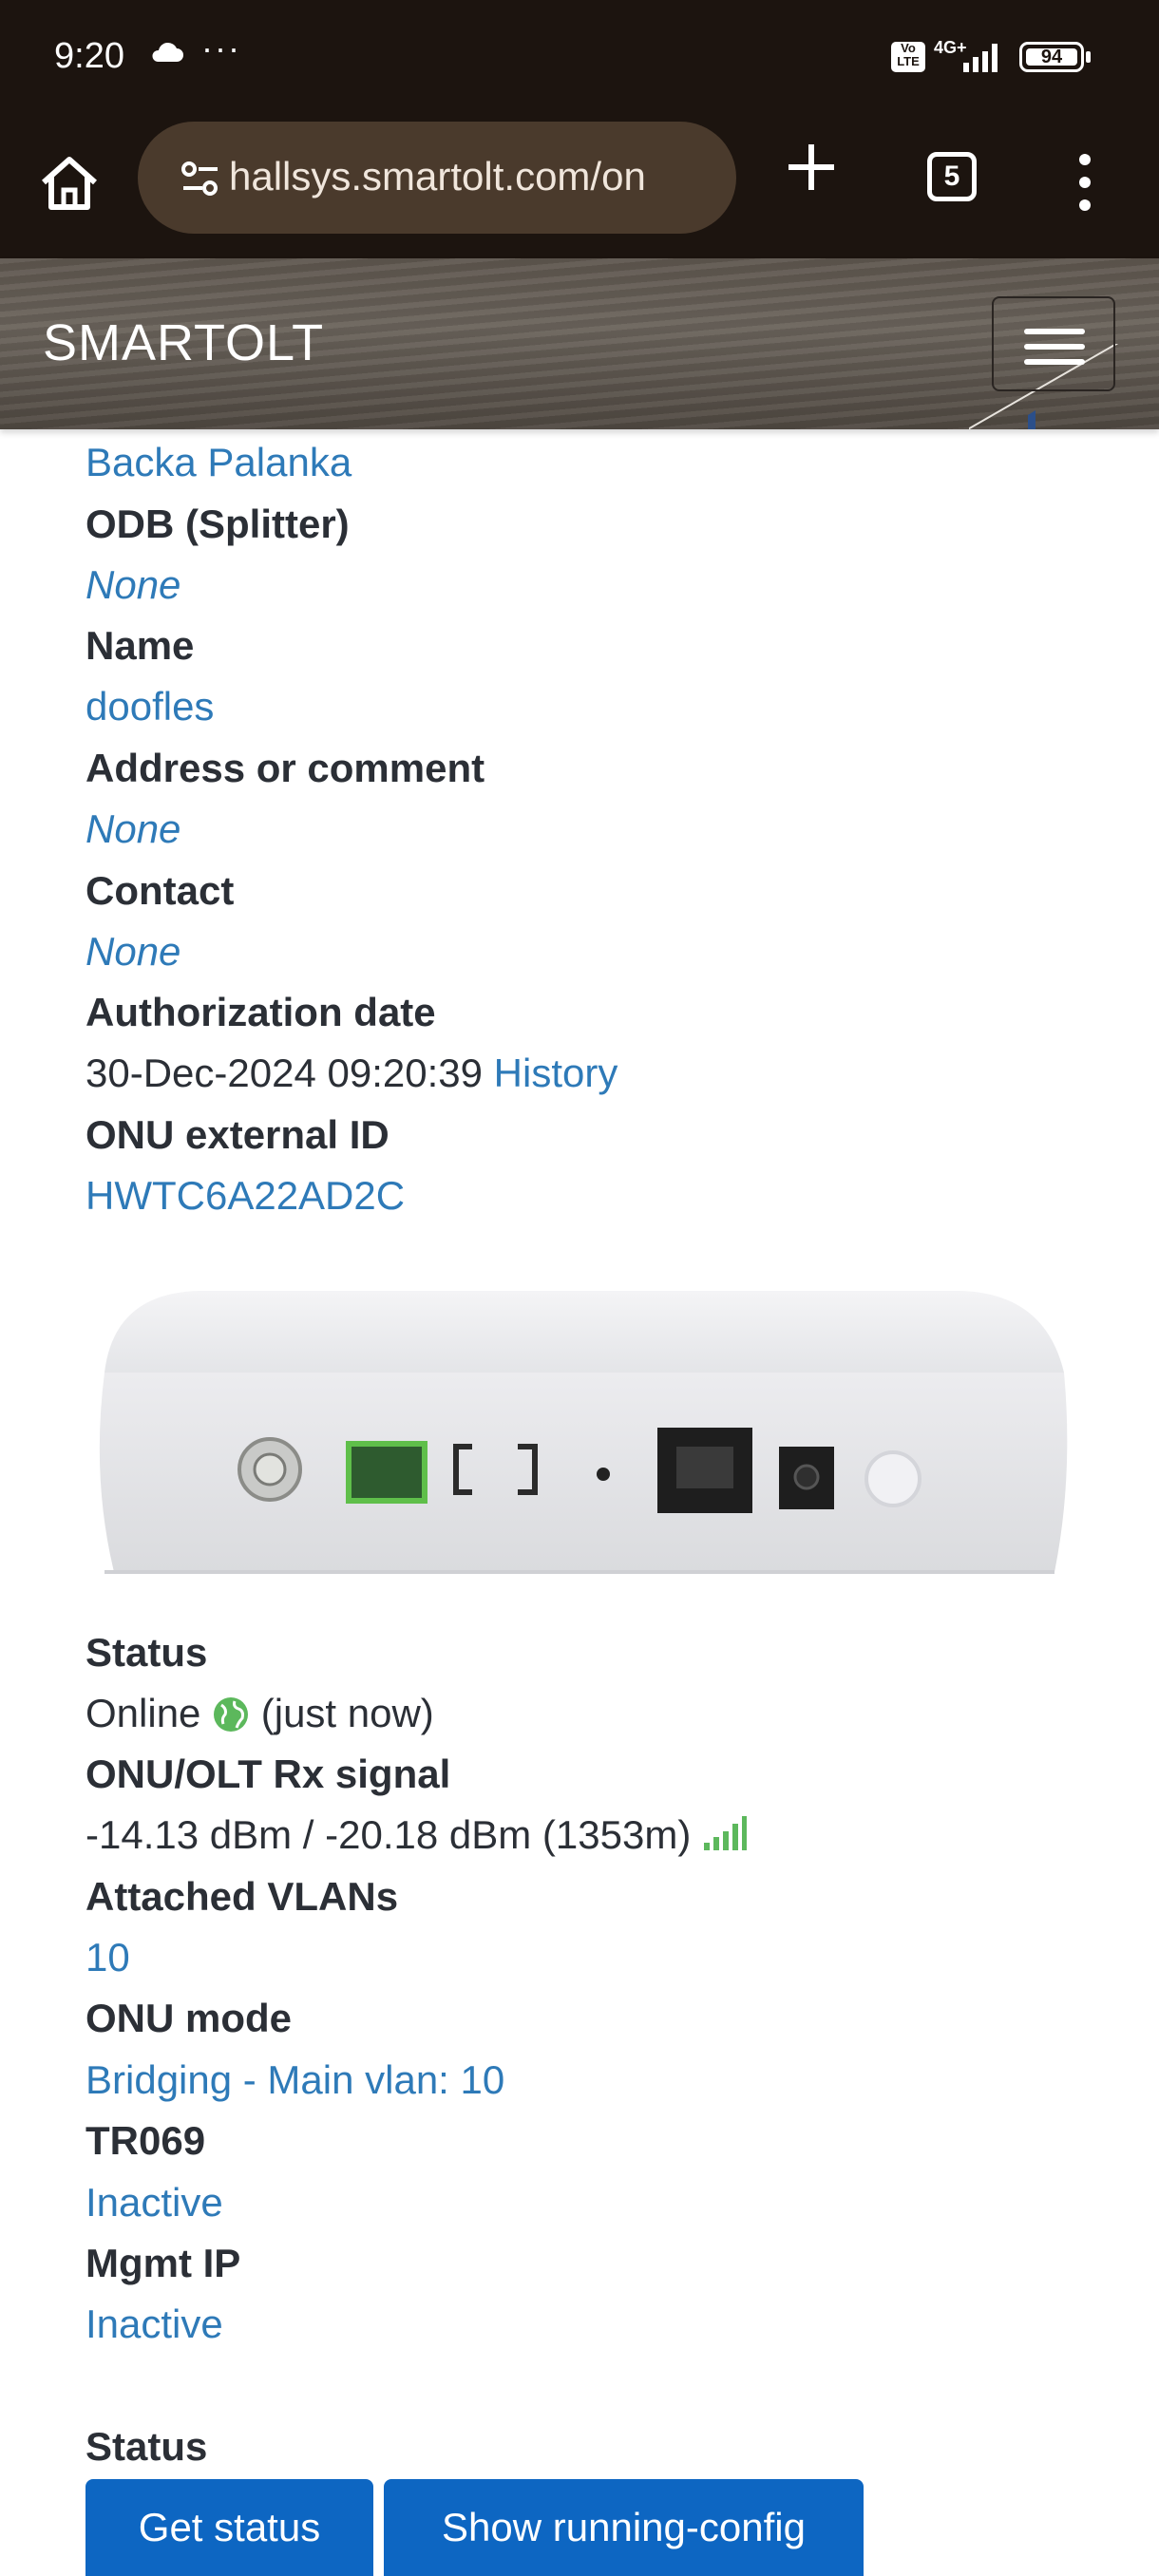 The width and height of the screenshot is (1159, 2576). Describe the element at coordinates (579, 343) in the screenshot. I see `site-navbar: SMARTOLT` at that location.